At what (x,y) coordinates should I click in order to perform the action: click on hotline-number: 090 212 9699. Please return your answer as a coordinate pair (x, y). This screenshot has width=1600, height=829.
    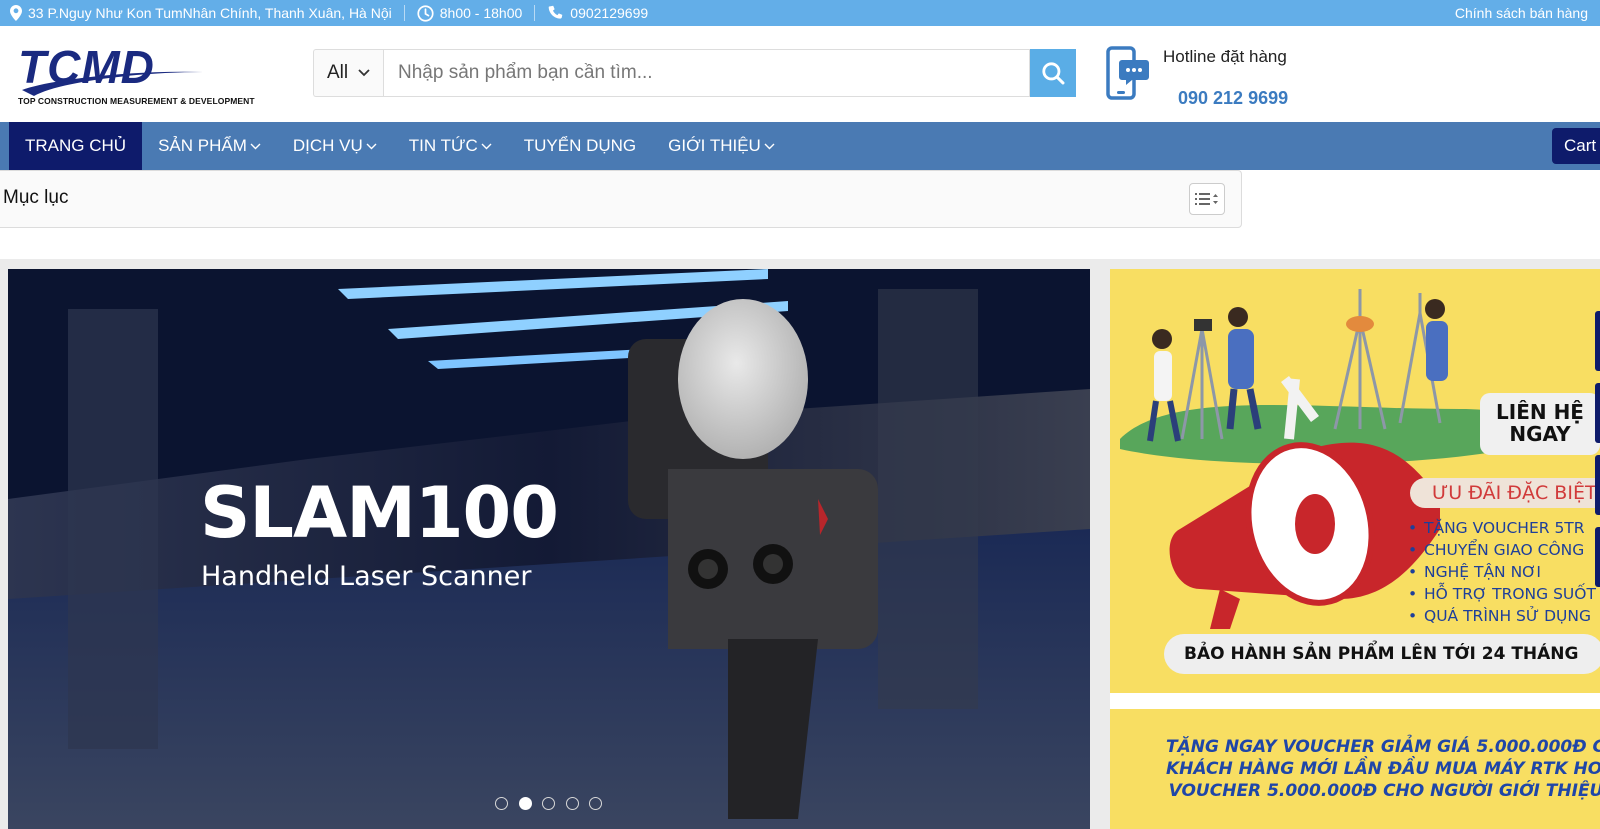
    Looking at the image, I should click on (1233, 98).